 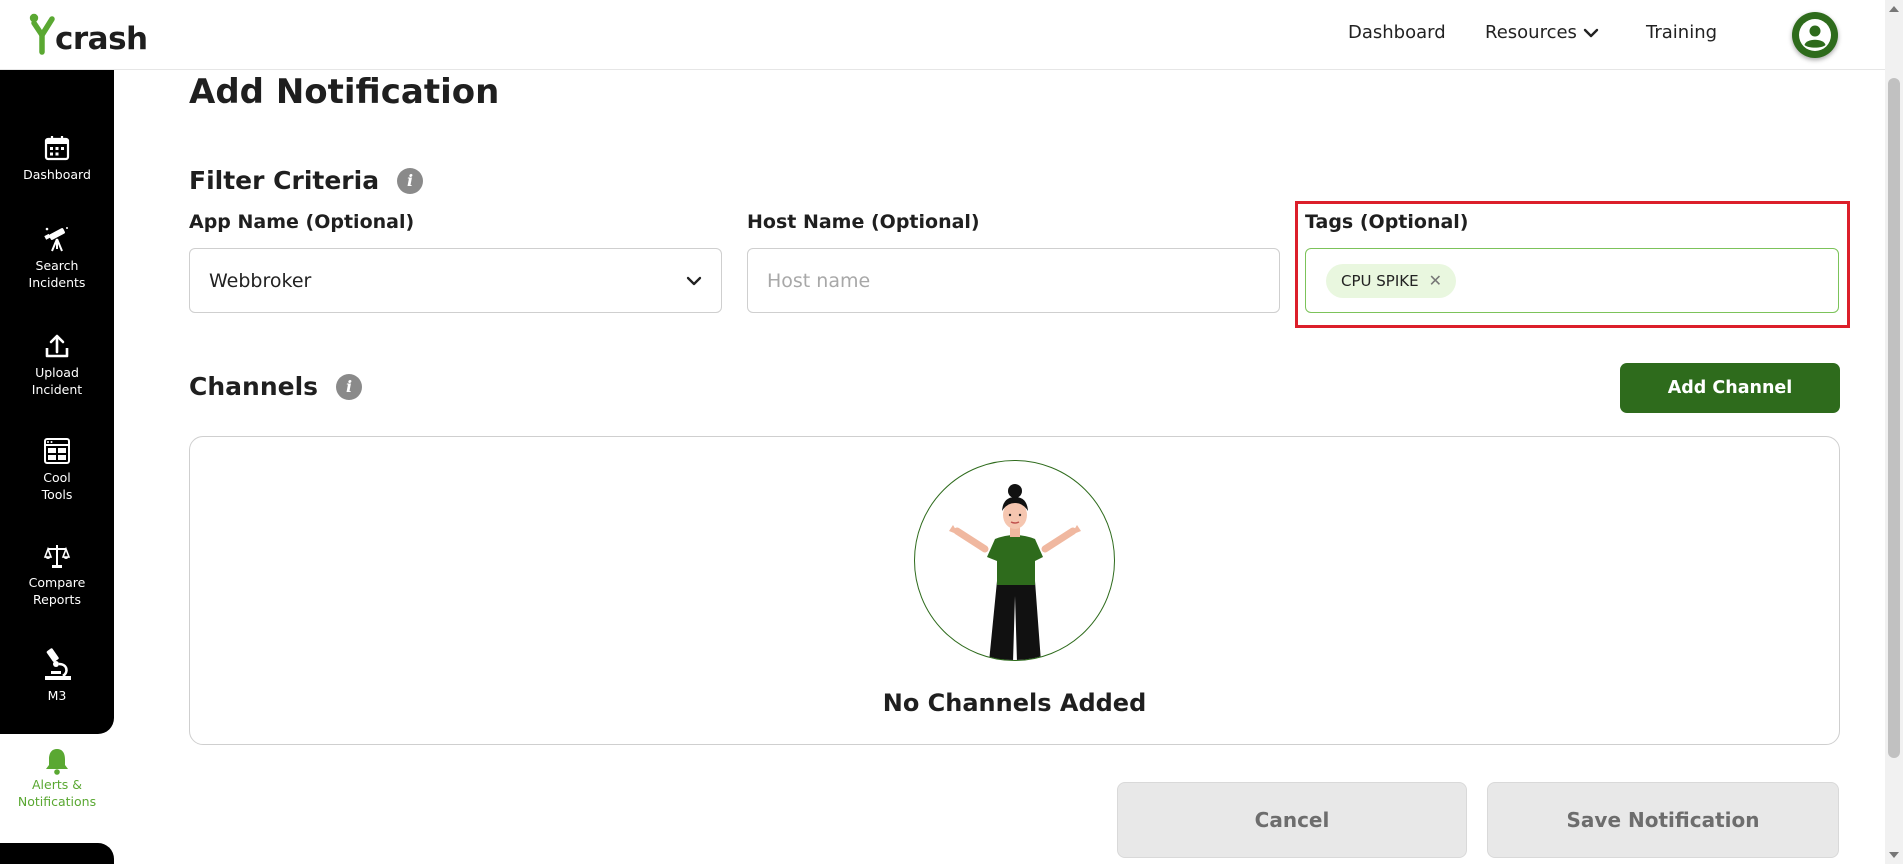 I want to click on save-notification-button: Save Notification, so click(x=1663, y=820).